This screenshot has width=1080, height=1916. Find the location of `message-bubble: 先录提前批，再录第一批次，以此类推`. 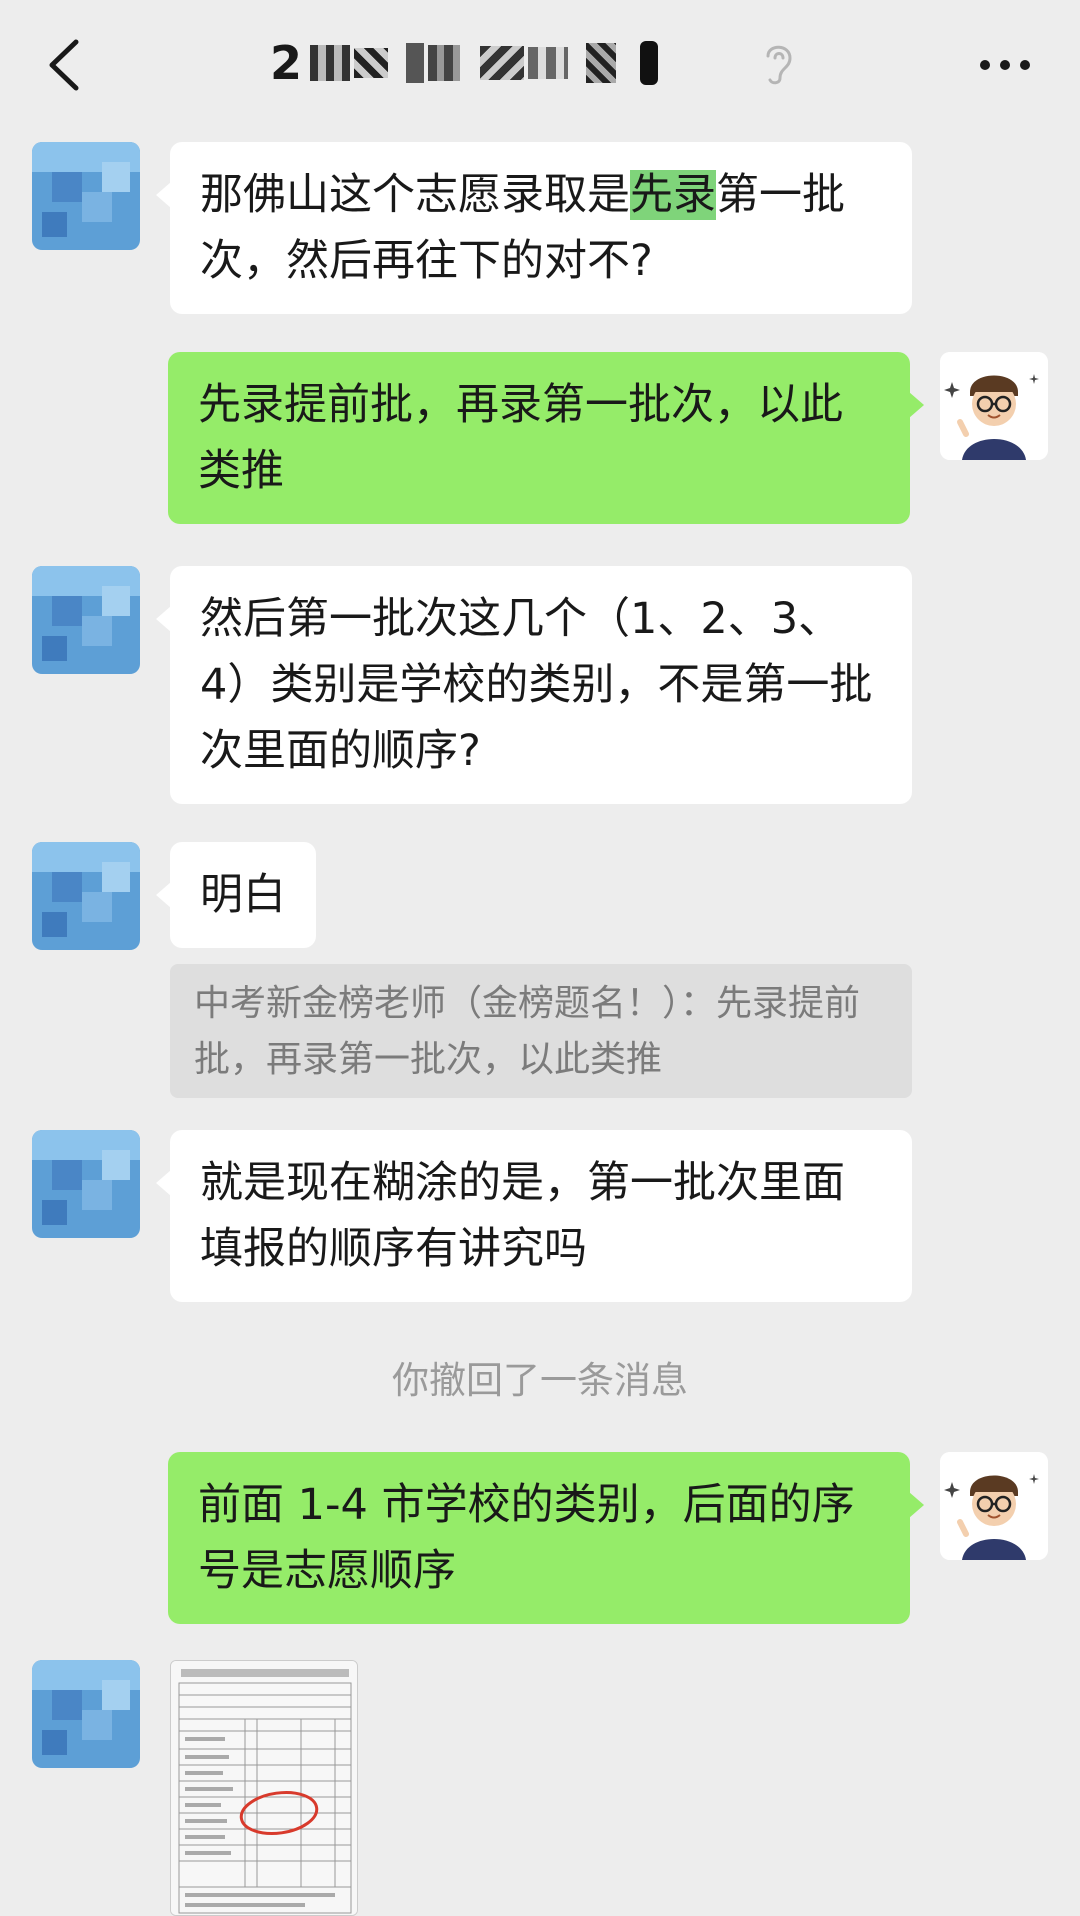

message-bubble: 先录提前批，再录第一批次，以此类推 is located at coordinates (546, 438).